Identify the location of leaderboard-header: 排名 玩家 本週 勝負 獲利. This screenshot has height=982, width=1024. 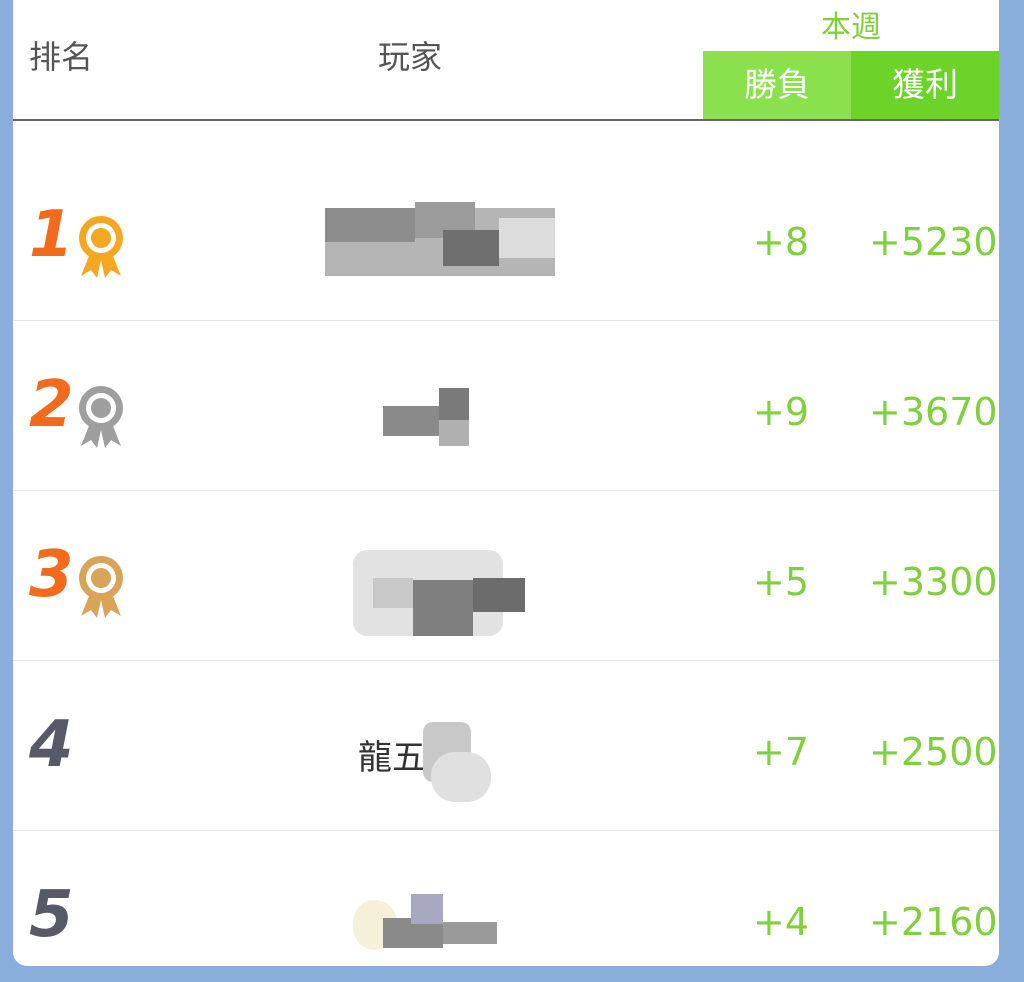
(506, 60).